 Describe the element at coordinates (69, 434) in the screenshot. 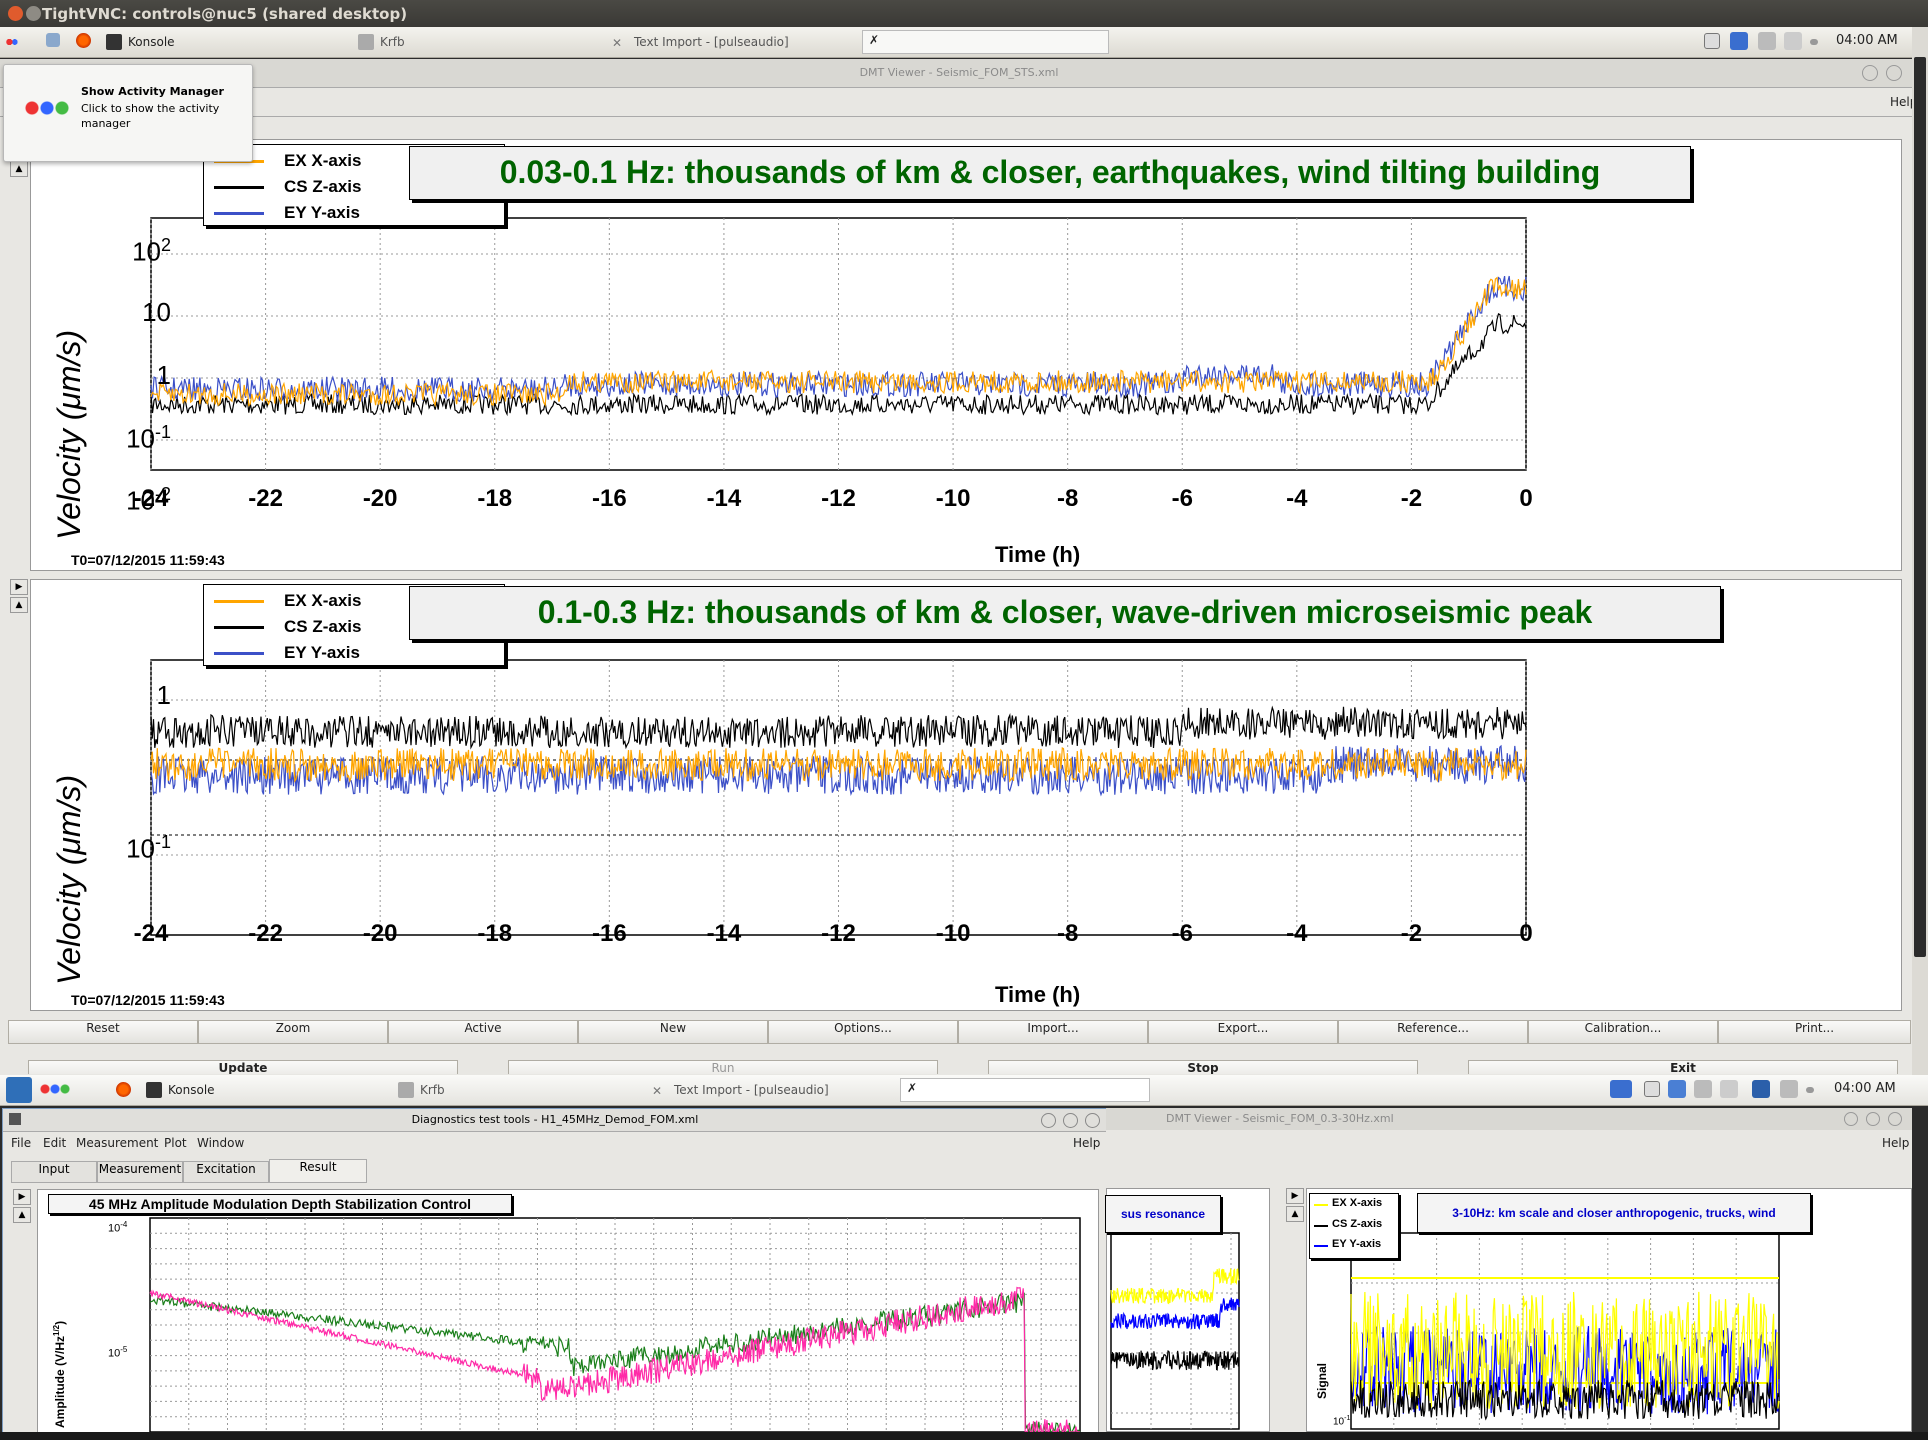

I see `plot-1-ylabel: Velocity (μm/s)` at that location.